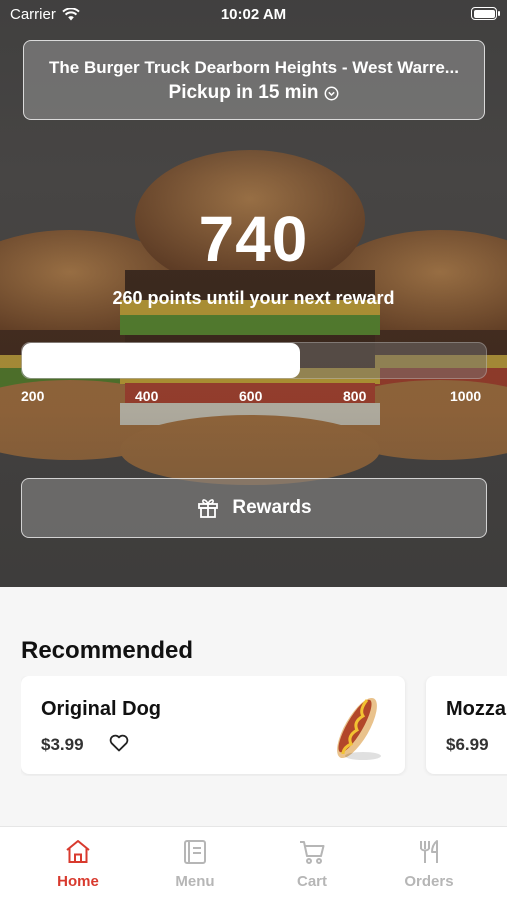 The width and height of the screenshot is (507, 900). What do you see at coordinates (101, 709) in the screenshot?
I see `product-name: Original Dog` at bounding box center [101, 709].